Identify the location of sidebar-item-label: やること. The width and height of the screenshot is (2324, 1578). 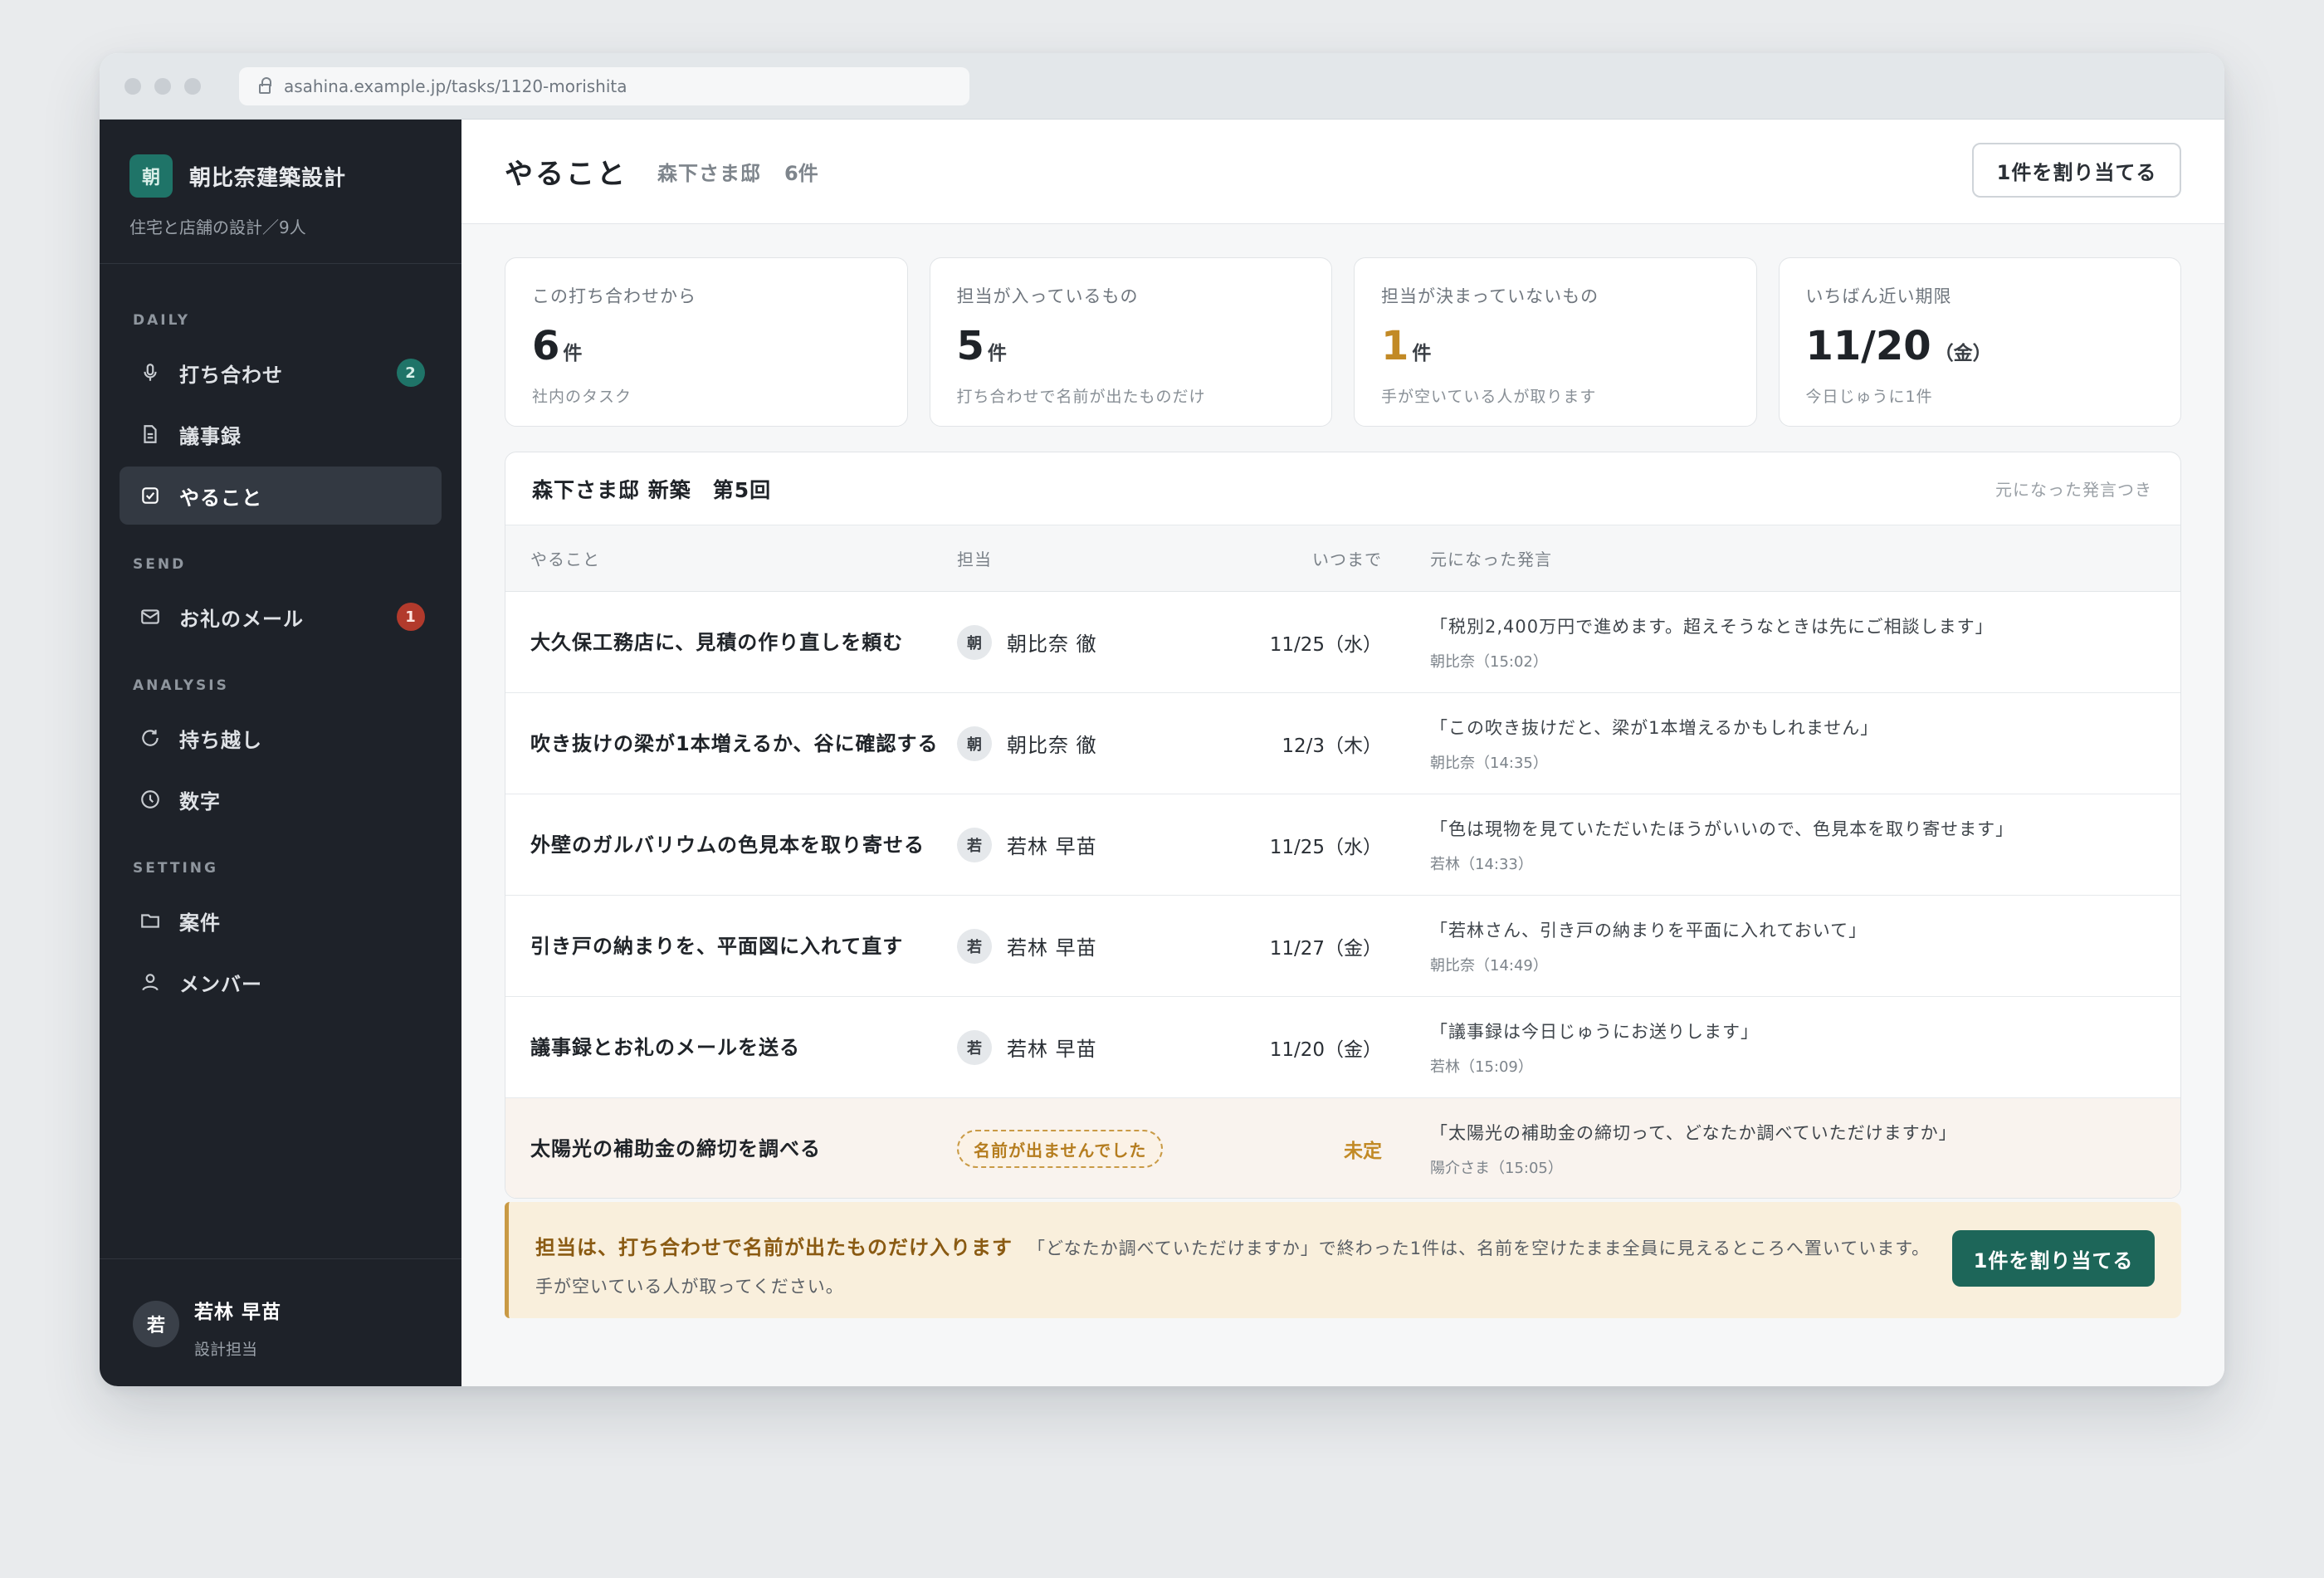
(220, 498).